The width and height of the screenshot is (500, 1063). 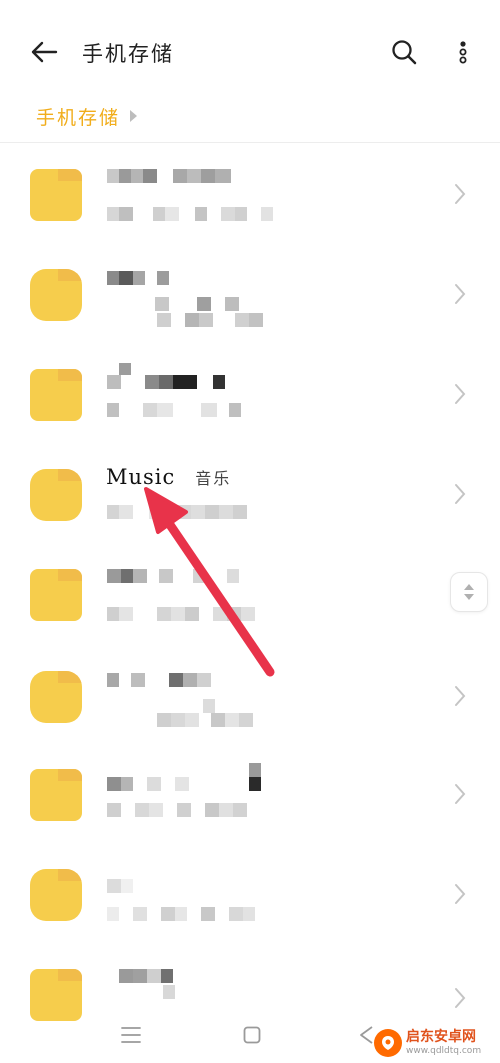 I want to click on folder-name: Music 音乐, so click(x=168, y=477).